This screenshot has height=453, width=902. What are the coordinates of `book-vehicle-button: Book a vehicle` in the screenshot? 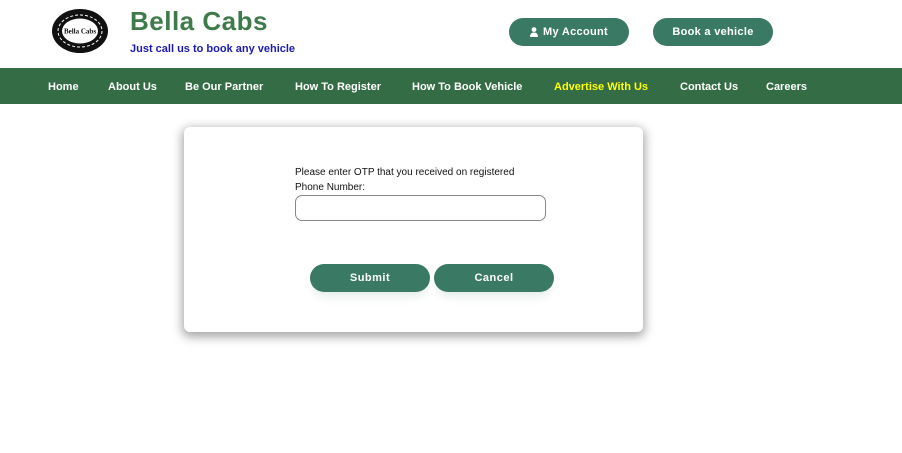 It's located at (713, 32).